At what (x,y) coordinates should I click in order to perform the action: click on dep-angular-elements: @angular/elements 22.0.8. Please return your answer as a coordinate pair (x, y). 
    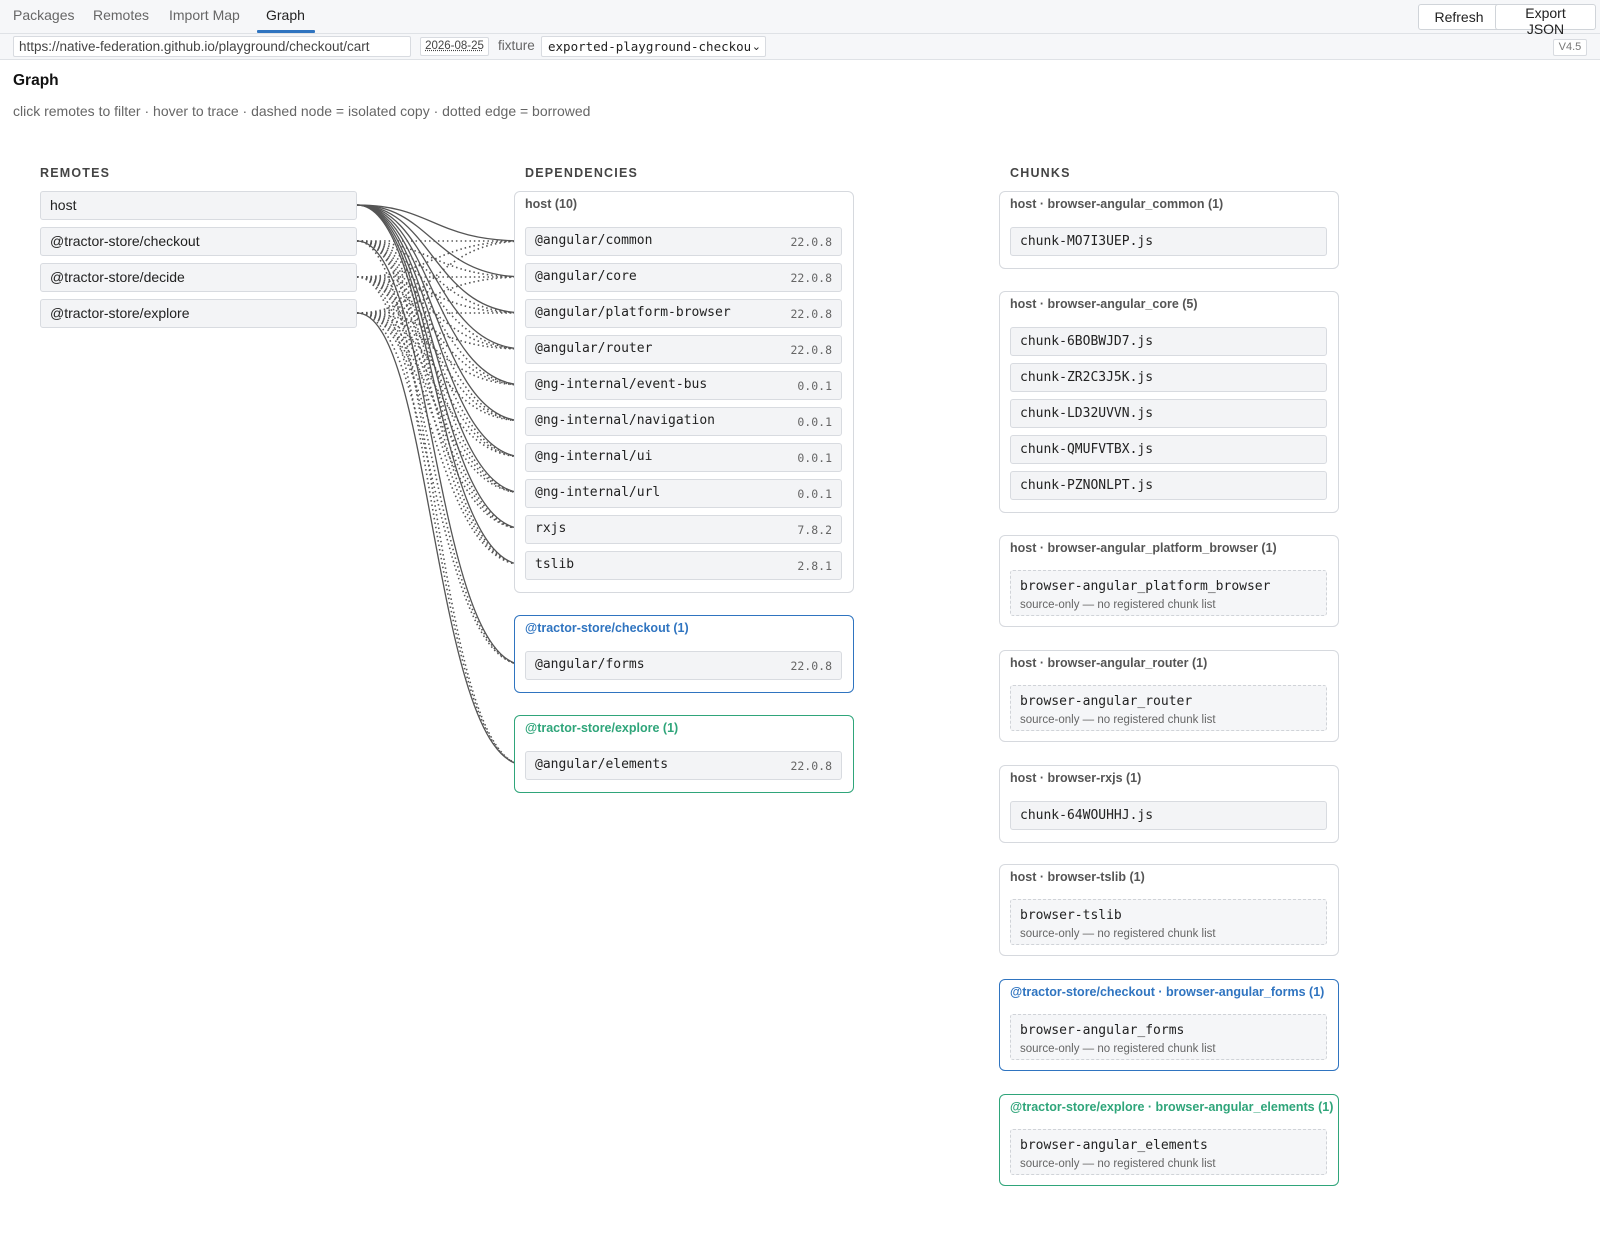
    Looking at the image, I should click on (683, 765).